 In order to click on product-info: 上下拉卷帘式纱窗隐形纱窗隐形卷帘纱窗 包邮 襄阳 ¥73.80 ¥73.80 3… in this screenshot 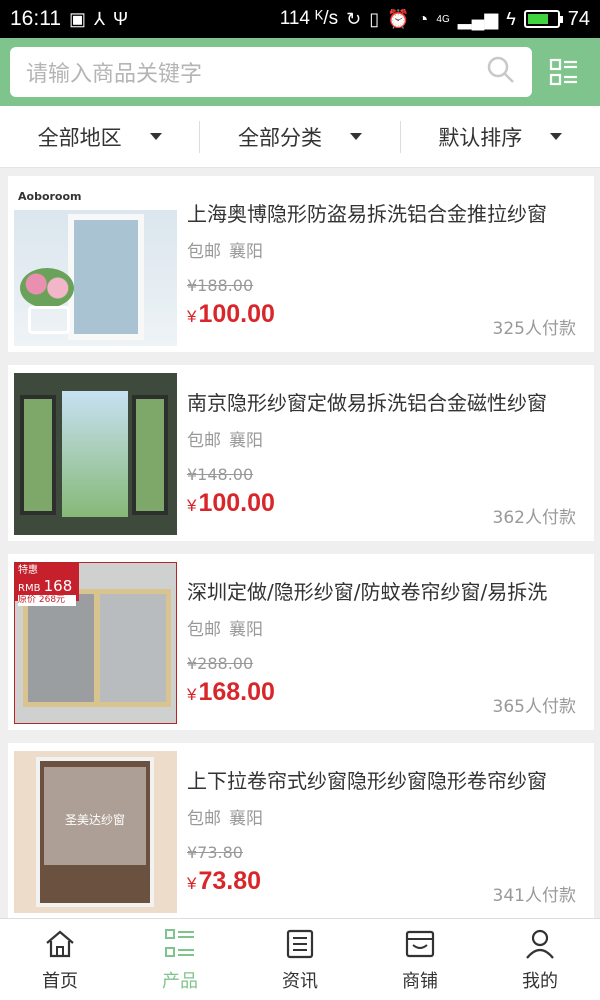, I will do `click(382, 831)`.